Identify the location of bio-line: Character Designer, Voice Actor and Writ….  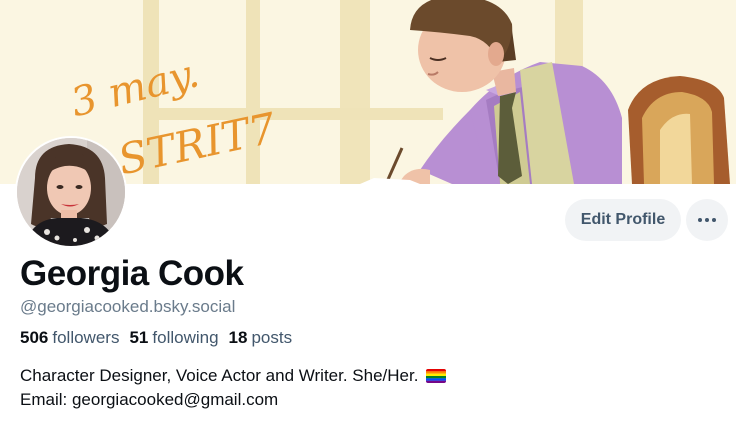
(233, 376).